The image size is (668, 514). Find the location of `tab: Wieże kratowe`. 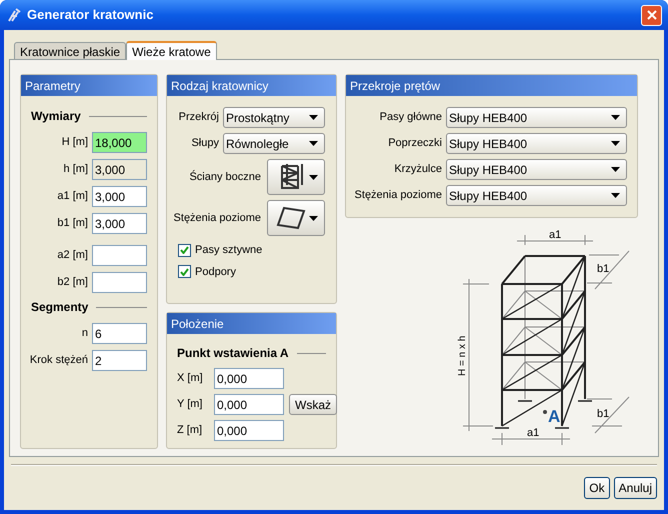

tab: Wieże kratowe is located at coordinates (171, 50).